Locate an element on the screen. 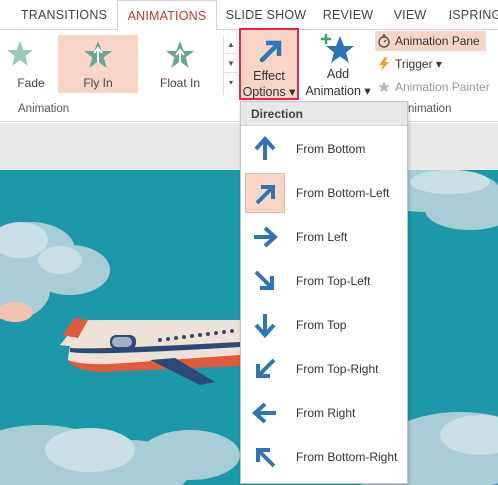  menu-item-from-bottom-left: From Bottom-Left is located at coordinates (324, 193).